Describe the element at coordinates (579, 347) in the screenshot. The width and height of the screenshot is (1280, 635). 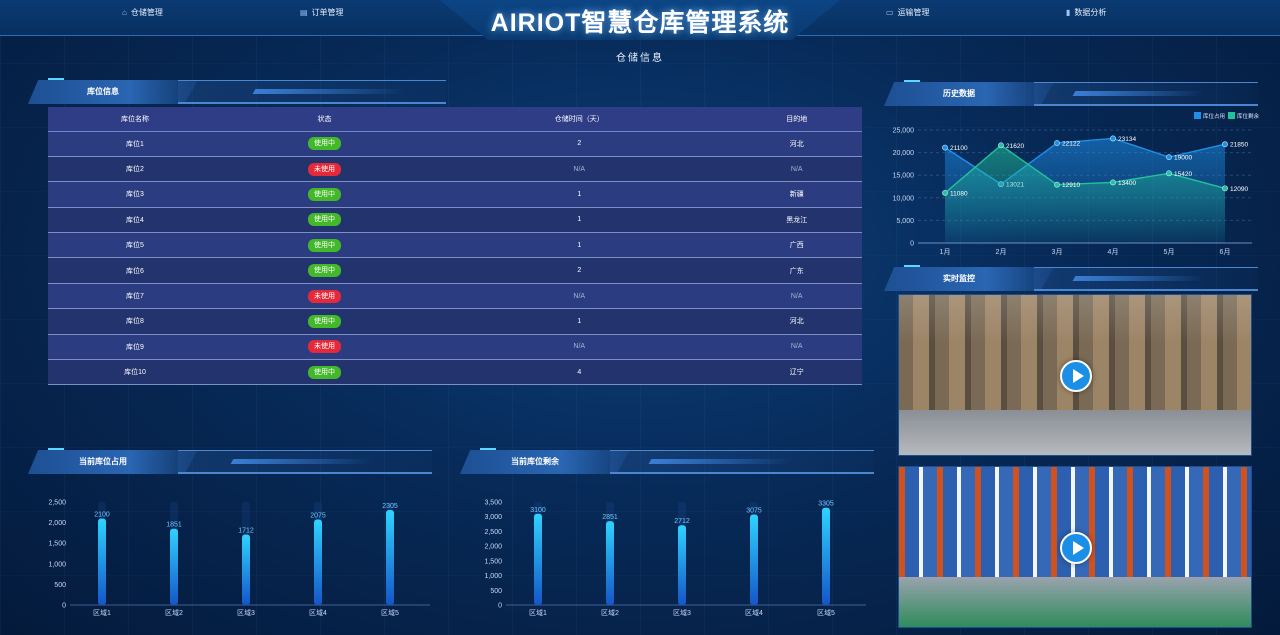
I see `cell-days: N/A` at that location.